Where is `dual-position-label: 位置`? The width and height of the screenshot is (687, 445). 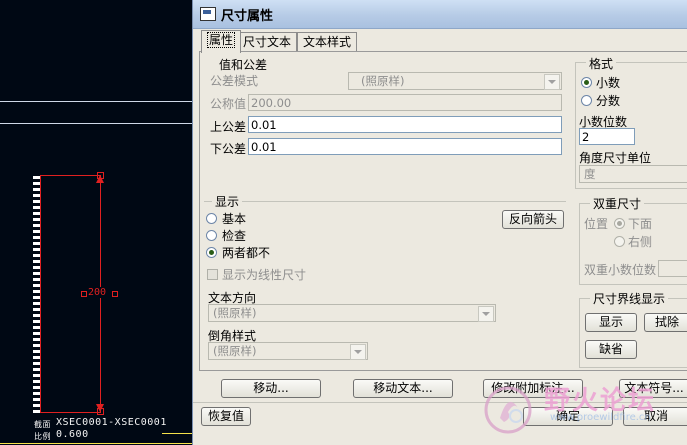
dual-position-label: 位置 is located at coordinates (596, 224).